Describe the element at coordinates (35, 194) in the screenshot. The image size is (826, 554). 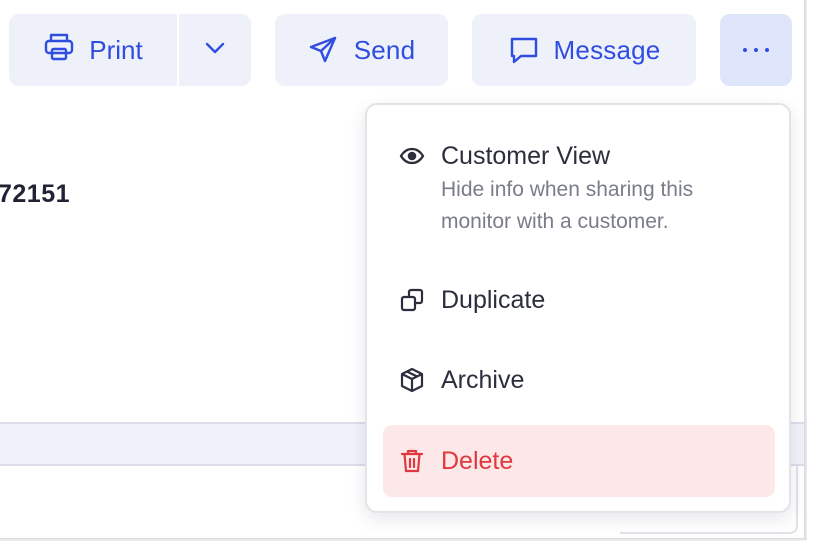
I see `record-number: 72151` at that location.